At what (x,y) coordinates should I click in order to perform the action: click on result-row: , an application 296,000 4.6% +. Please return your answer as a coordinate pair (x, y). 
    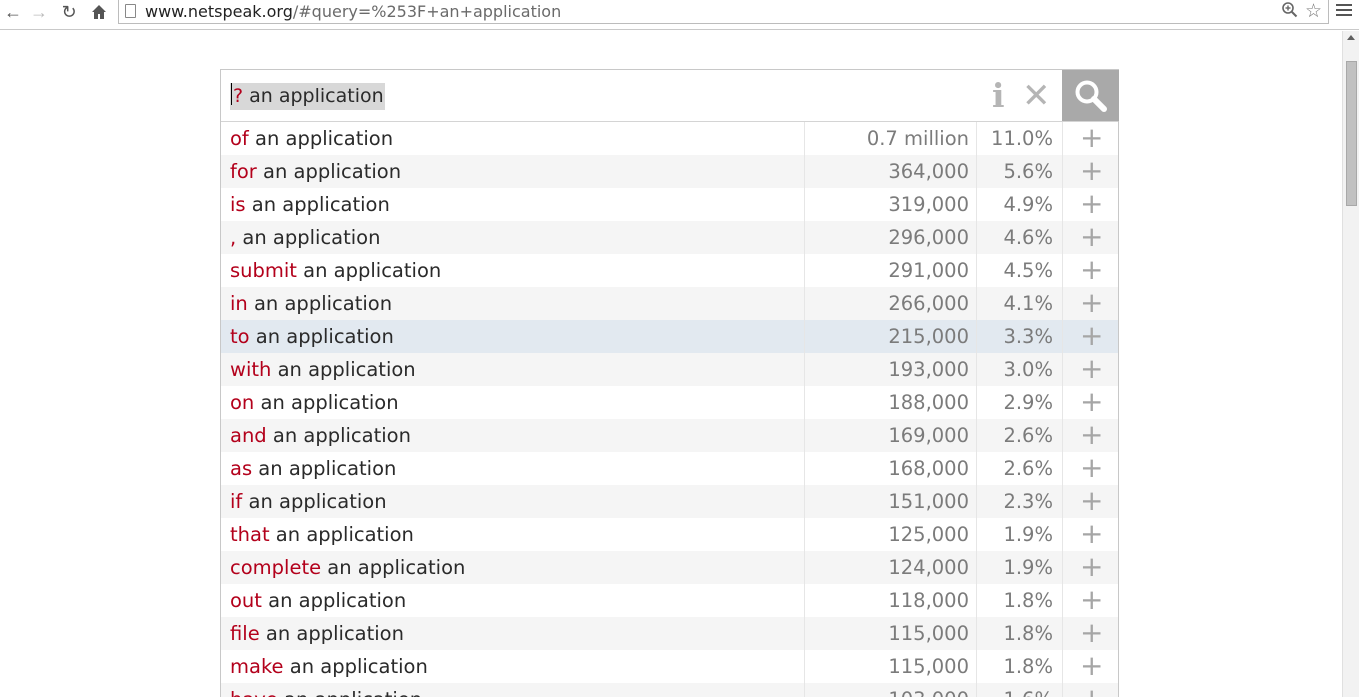
    Looking at the image, I should click on (669, 237).